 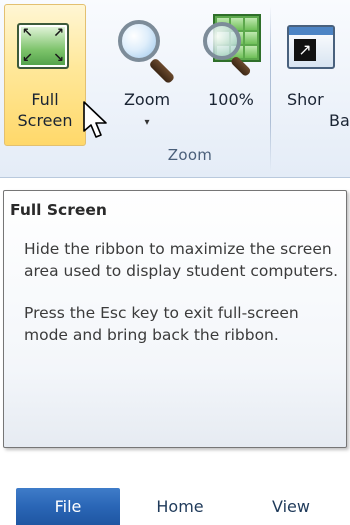 What do you see at coordinates (43, 46) in the screenshot?
I see `full-screen-icon: ↖ ↗ ↙ ↘` at bounding box center [43, 46].